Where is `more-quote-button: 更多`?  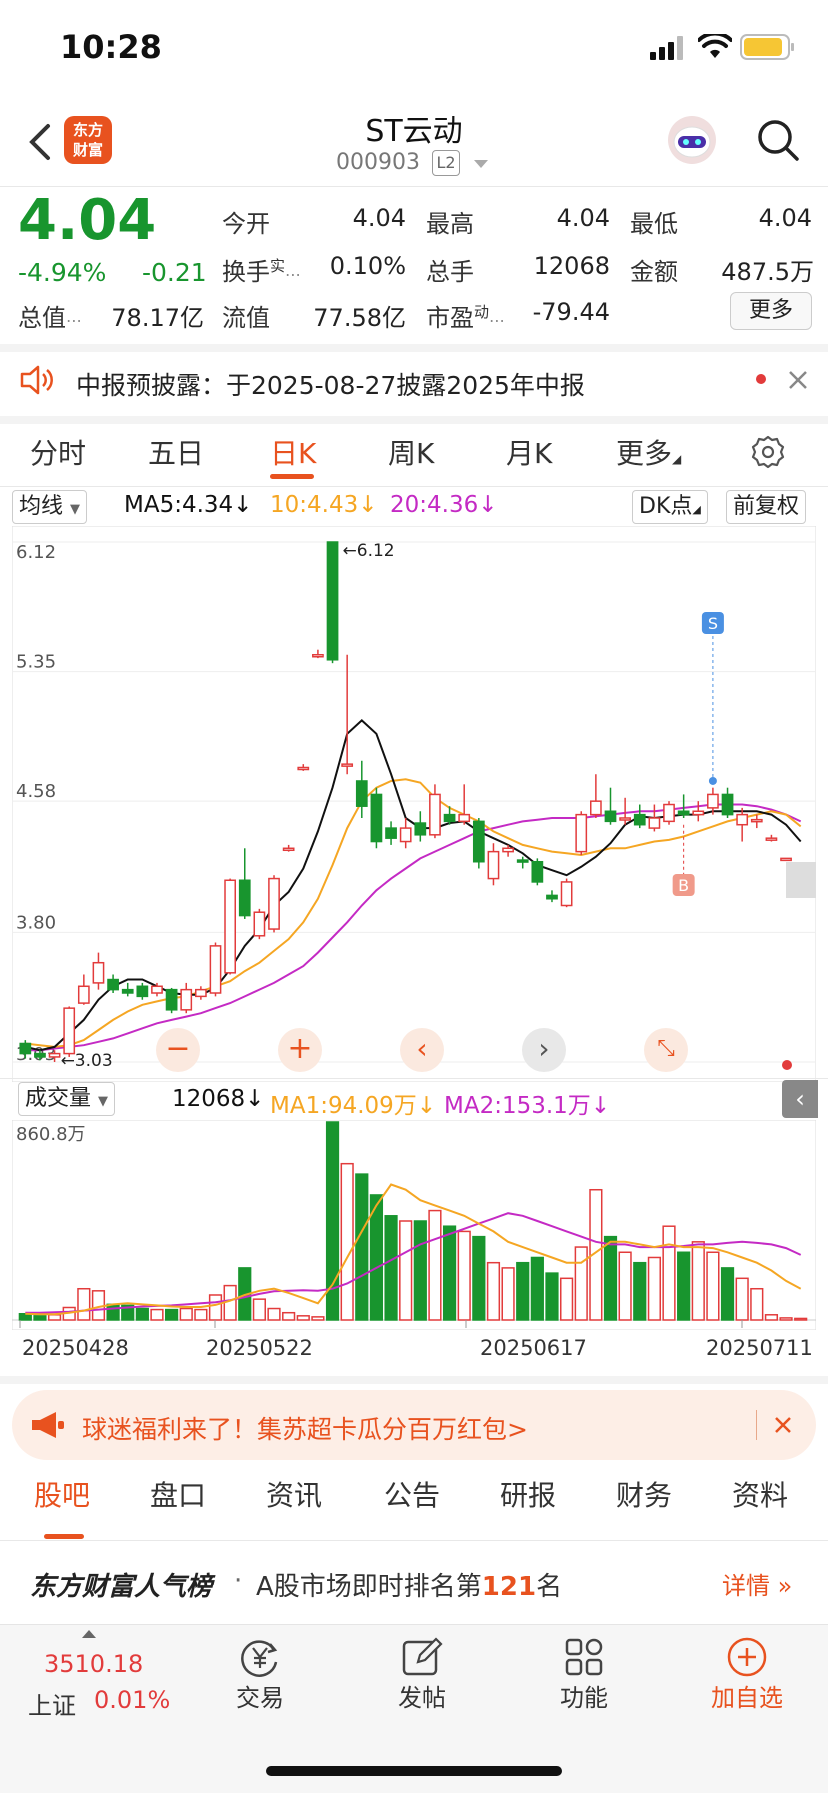
more-quote-button: 更多 is located at coordinates (771, 311).